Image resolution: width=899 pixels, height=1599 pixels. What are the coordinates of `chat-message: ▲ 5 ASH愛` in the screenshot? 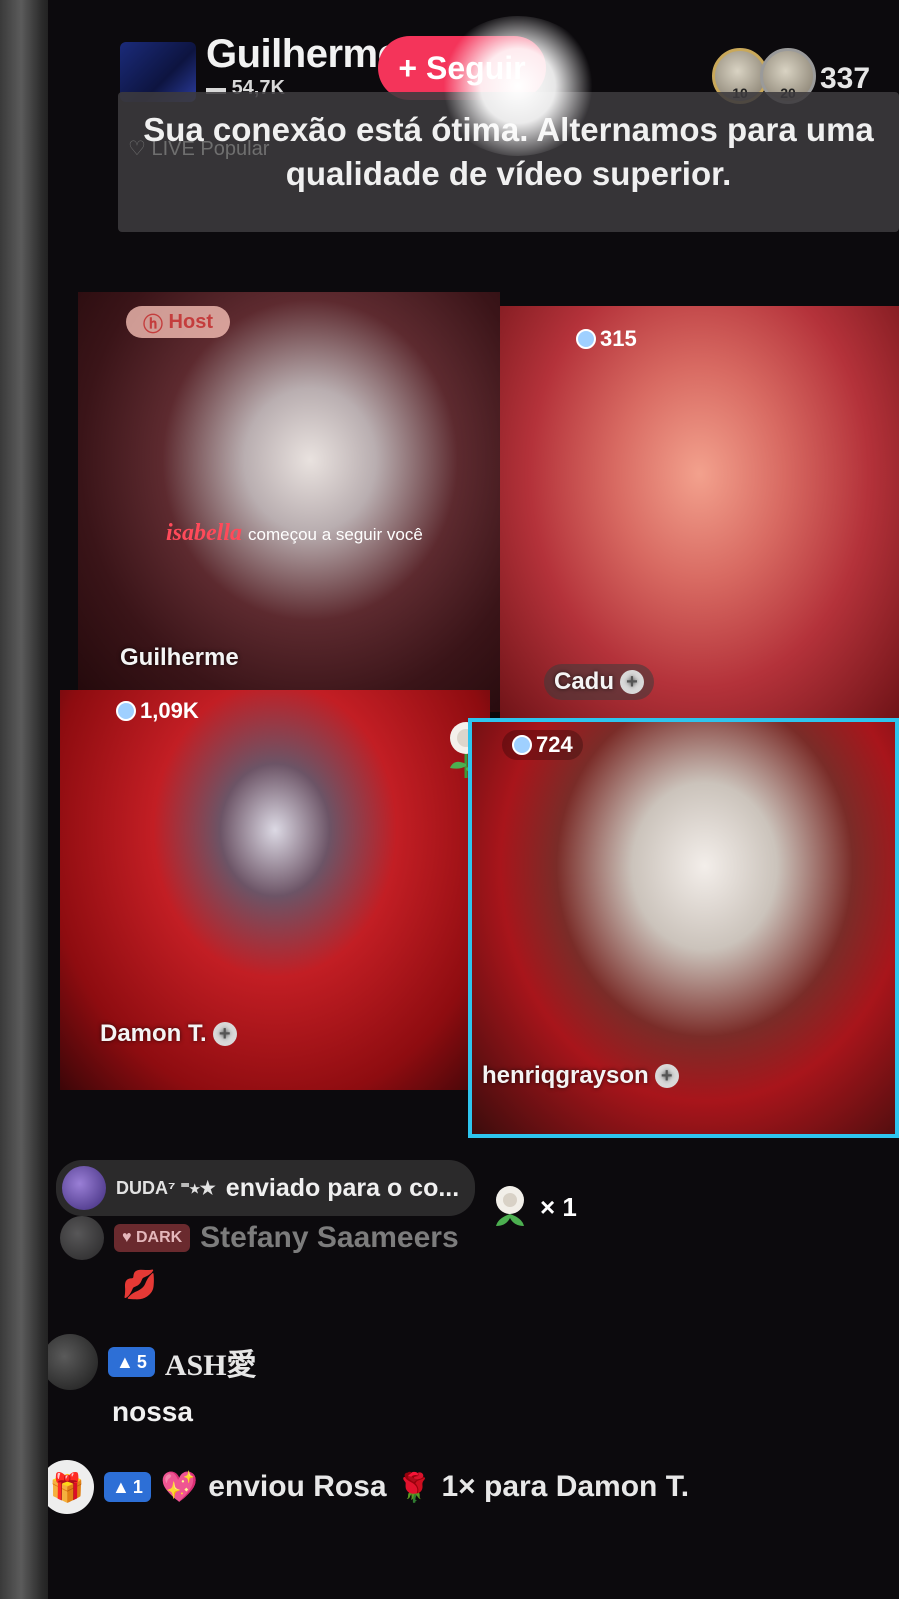 It's located at (152, 1362).